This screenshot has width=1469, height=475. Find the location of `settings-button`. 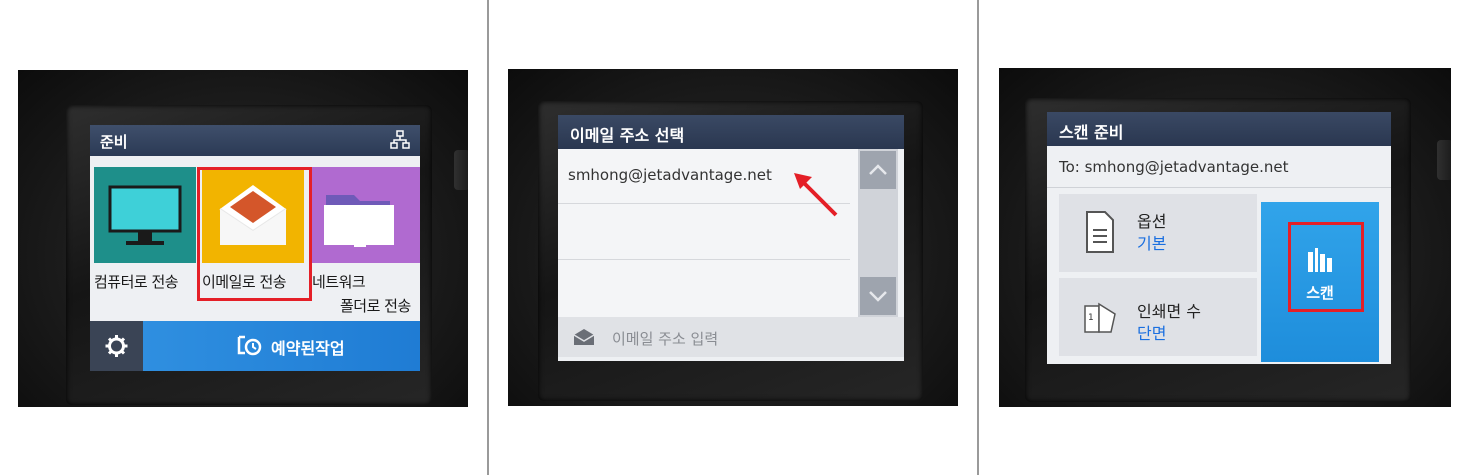

settings-button is located at coordinates (116, 346).